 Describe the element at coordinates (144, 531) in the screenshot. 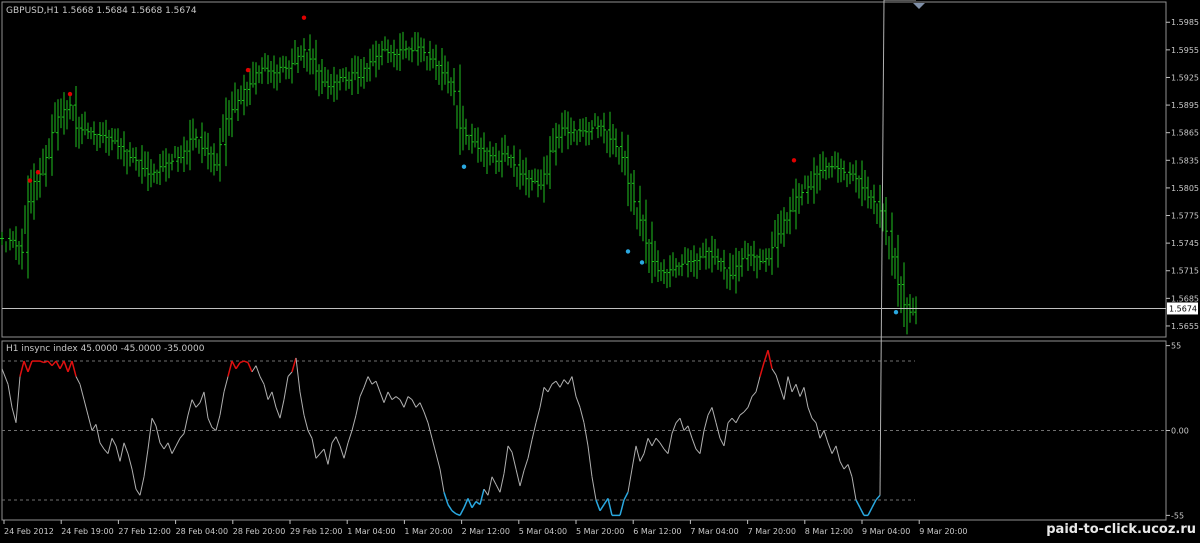

I see `time-tick-label: 27 Feb 12:00` at that location.